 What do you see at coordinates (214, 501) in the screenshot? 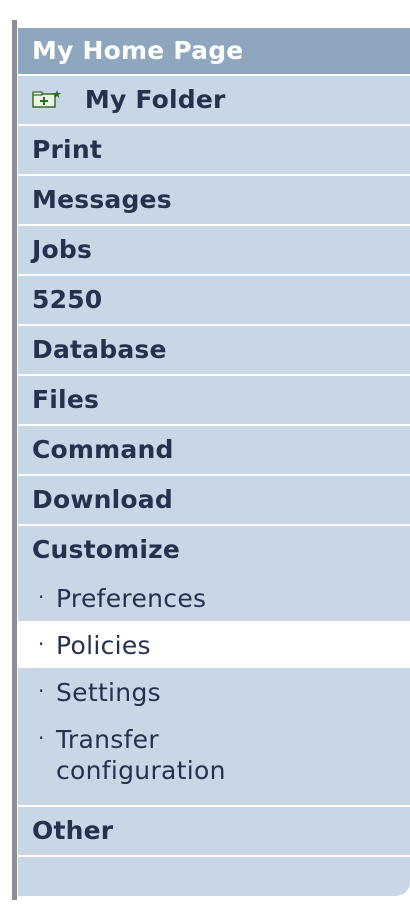
I see `nav-item-download: Download` at bounding box center [214, 501].